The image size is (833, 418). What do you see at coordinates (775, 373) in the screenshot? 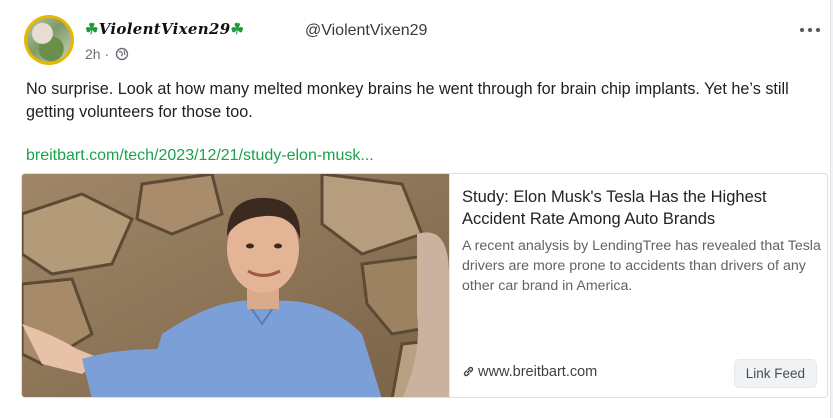
I see `link-feed-button: Link Feed` at bounding box center [775, 373].